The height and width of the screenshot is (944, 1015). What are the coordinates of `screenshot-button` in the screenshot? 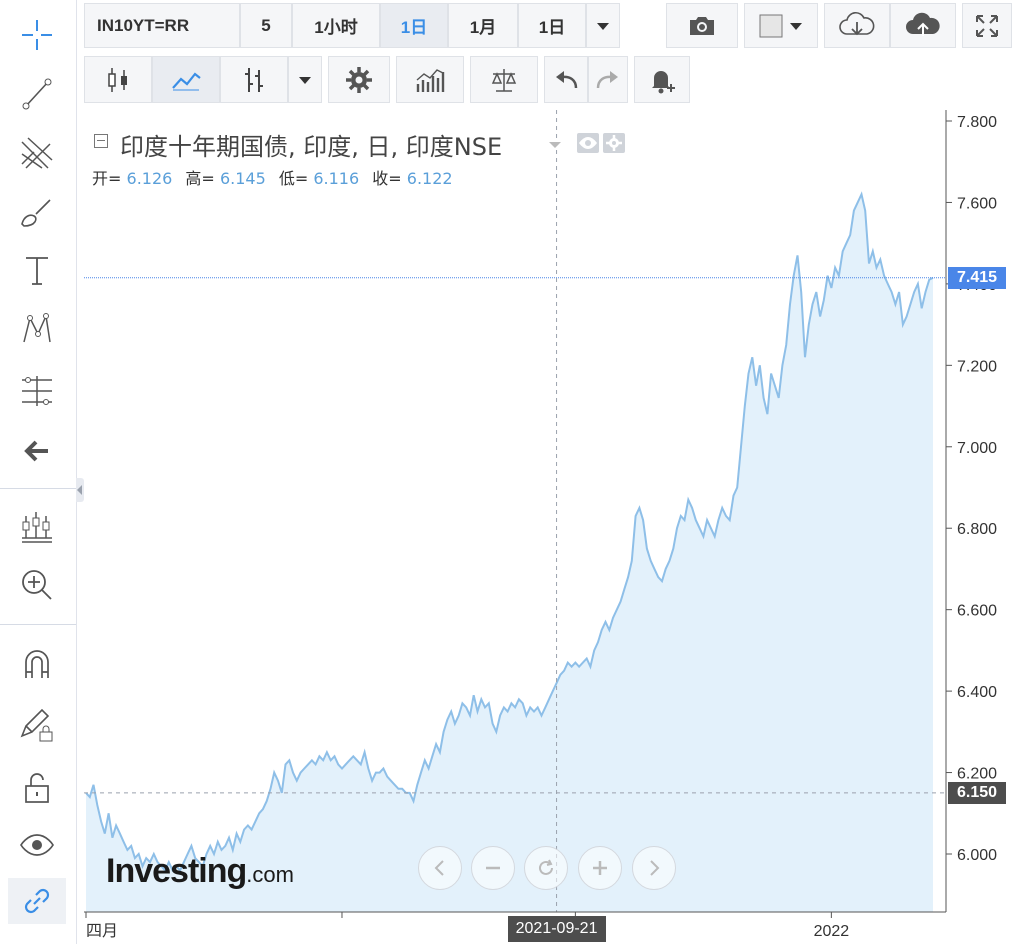 It's located at (702, 25).